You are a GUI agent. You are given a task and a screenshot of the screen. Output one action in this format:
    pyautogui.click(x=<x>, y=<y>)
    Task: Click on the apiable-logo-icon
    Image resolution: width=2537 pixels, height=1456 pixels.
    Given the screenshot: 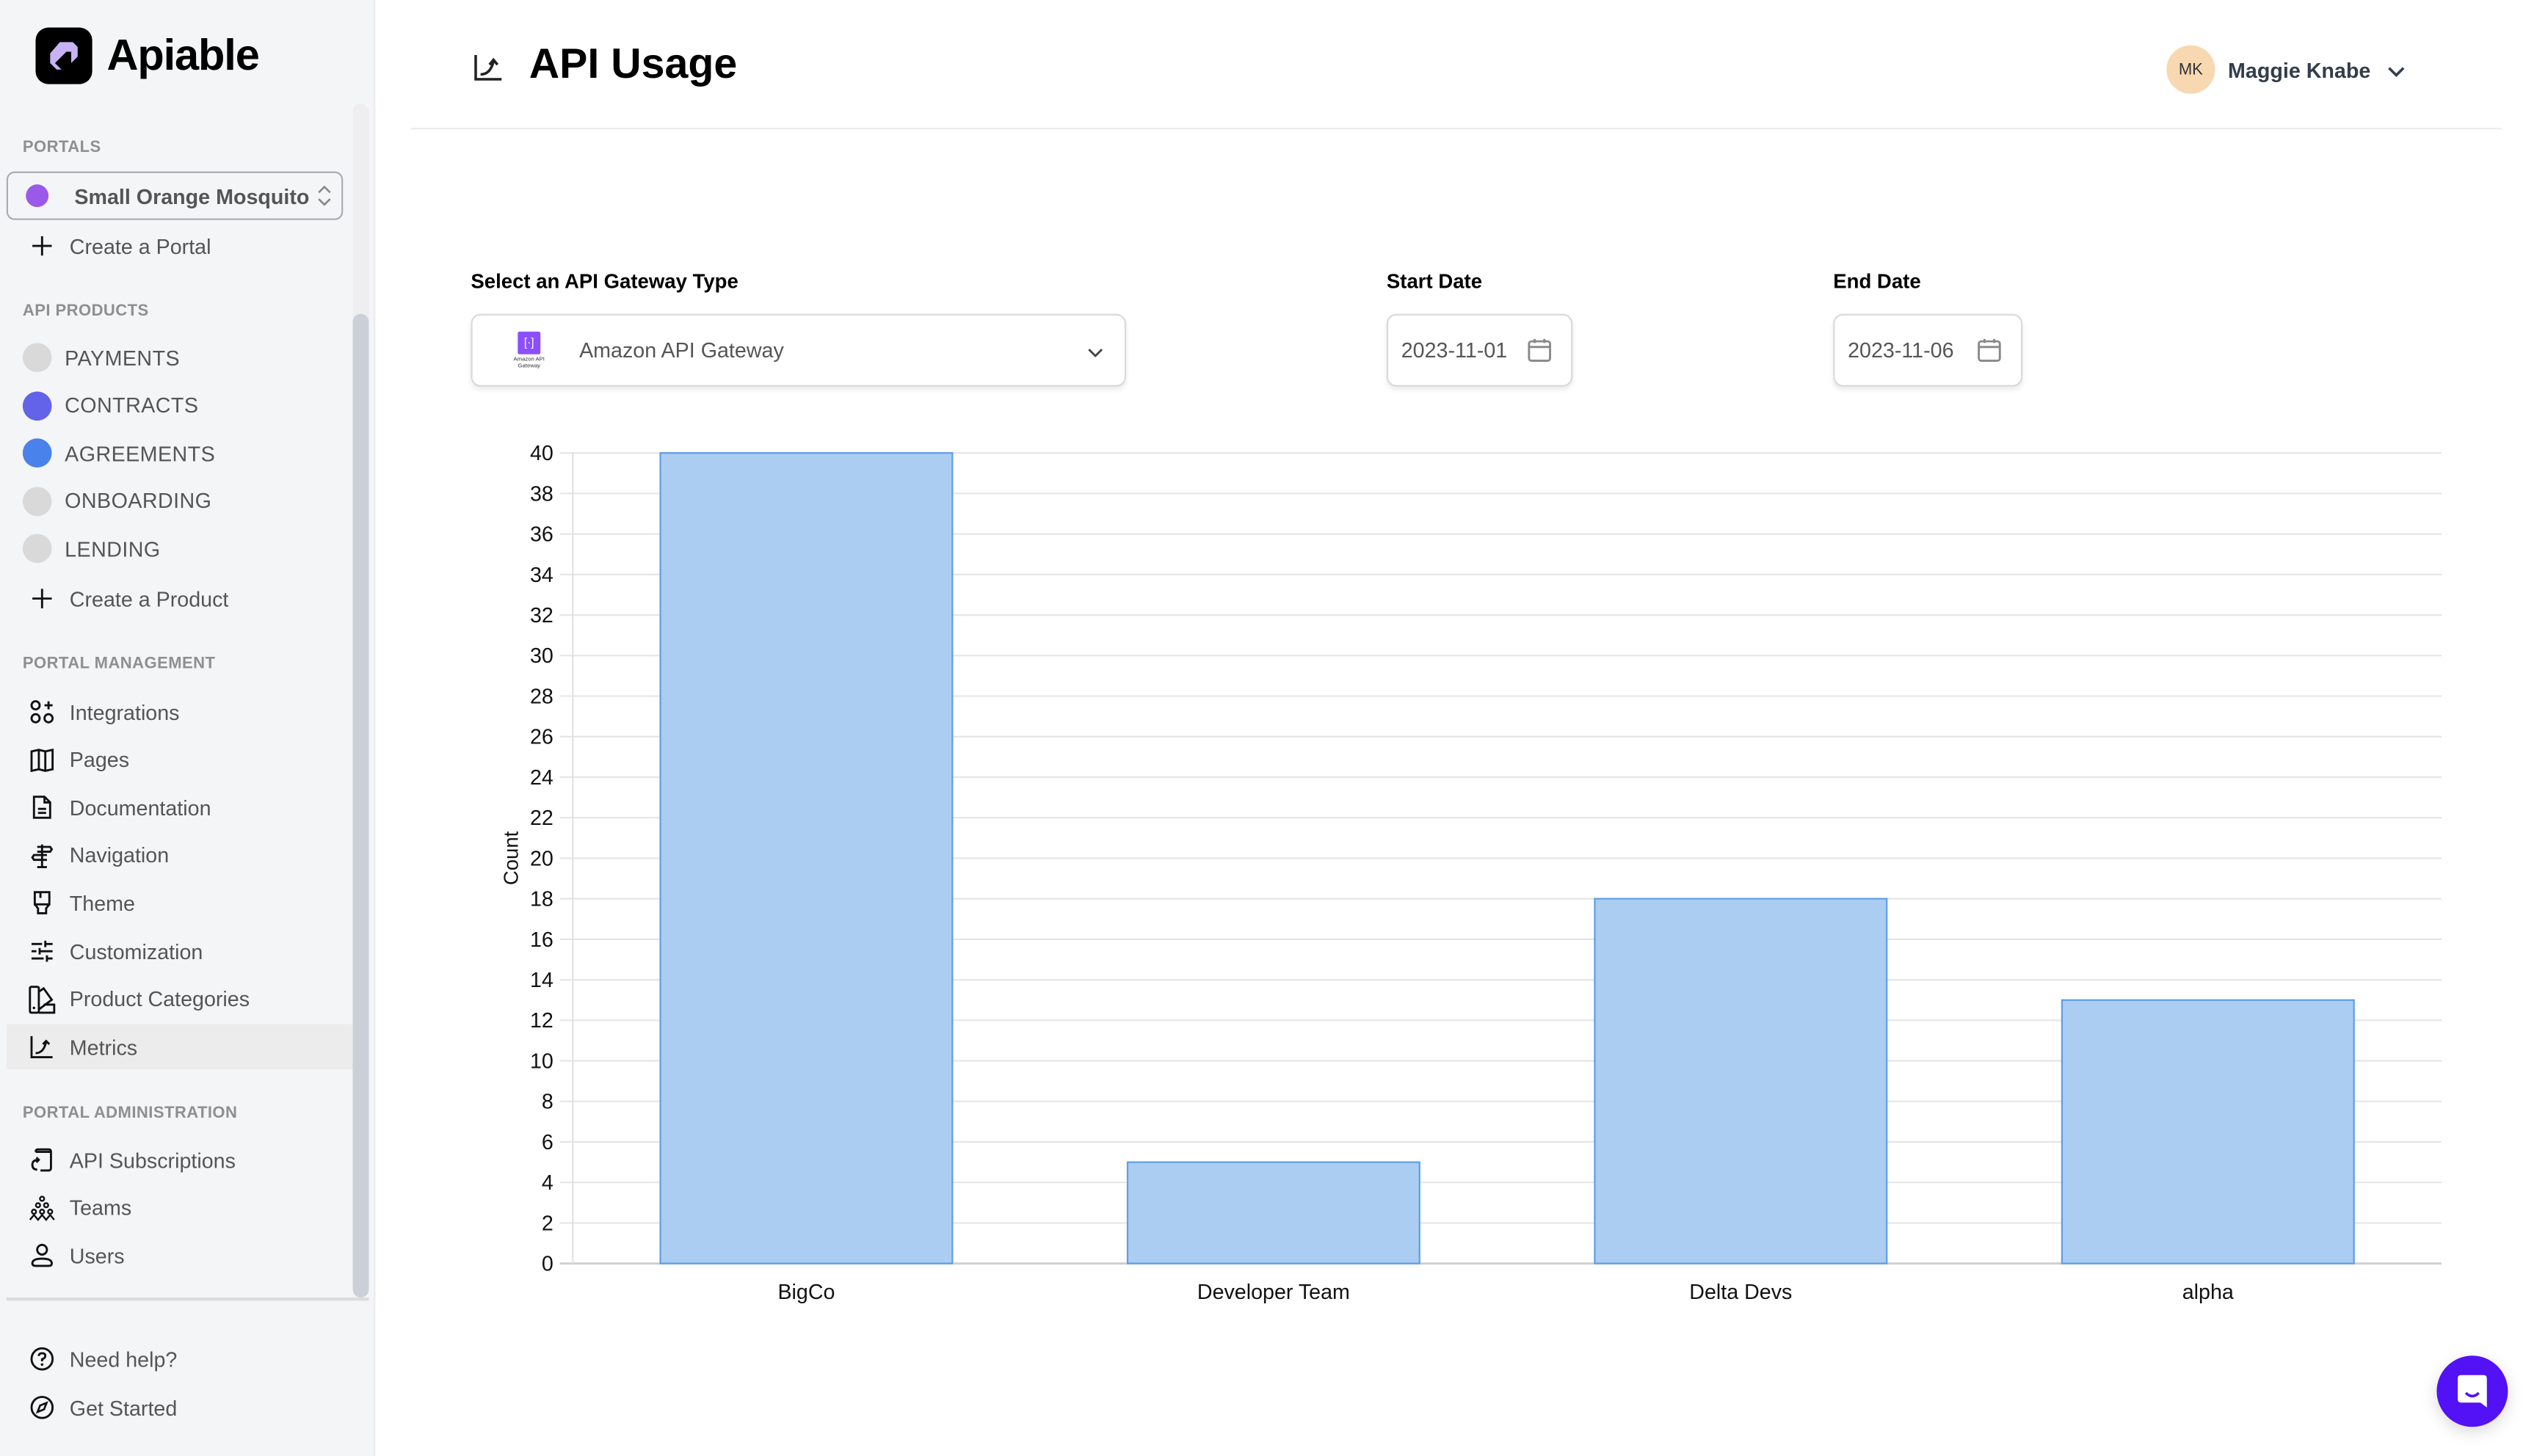 What is the action you would take?
    pyautogui.click(x=63, y=56)
    